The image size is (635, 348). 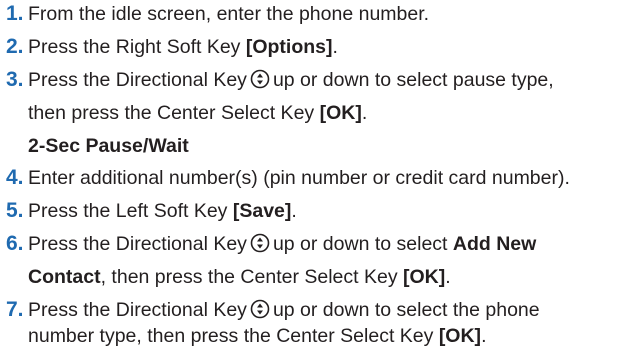 I want to click on option-label: 2-Sec Pause/Wait, so click(x=108, y=146).